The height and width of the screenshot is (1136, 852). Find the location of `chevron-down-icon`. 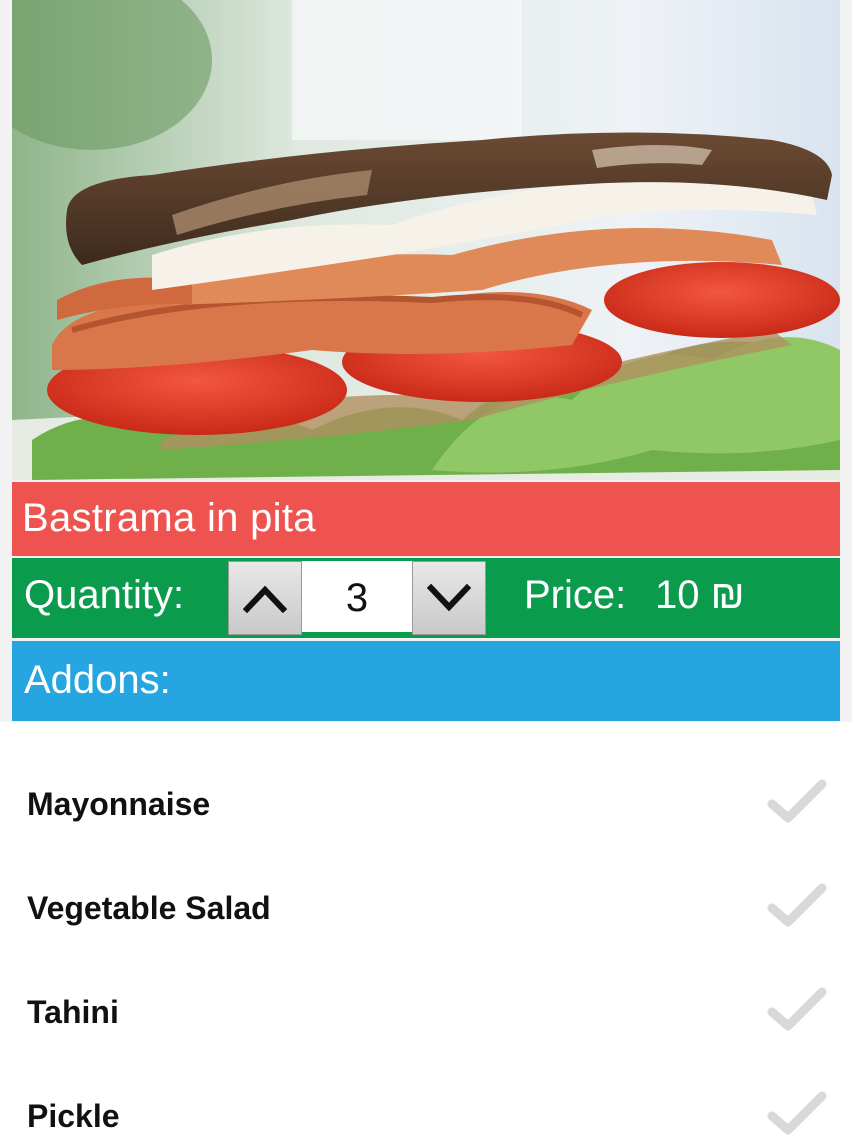

chevron-down-icon is located at coordinates (449, 597).